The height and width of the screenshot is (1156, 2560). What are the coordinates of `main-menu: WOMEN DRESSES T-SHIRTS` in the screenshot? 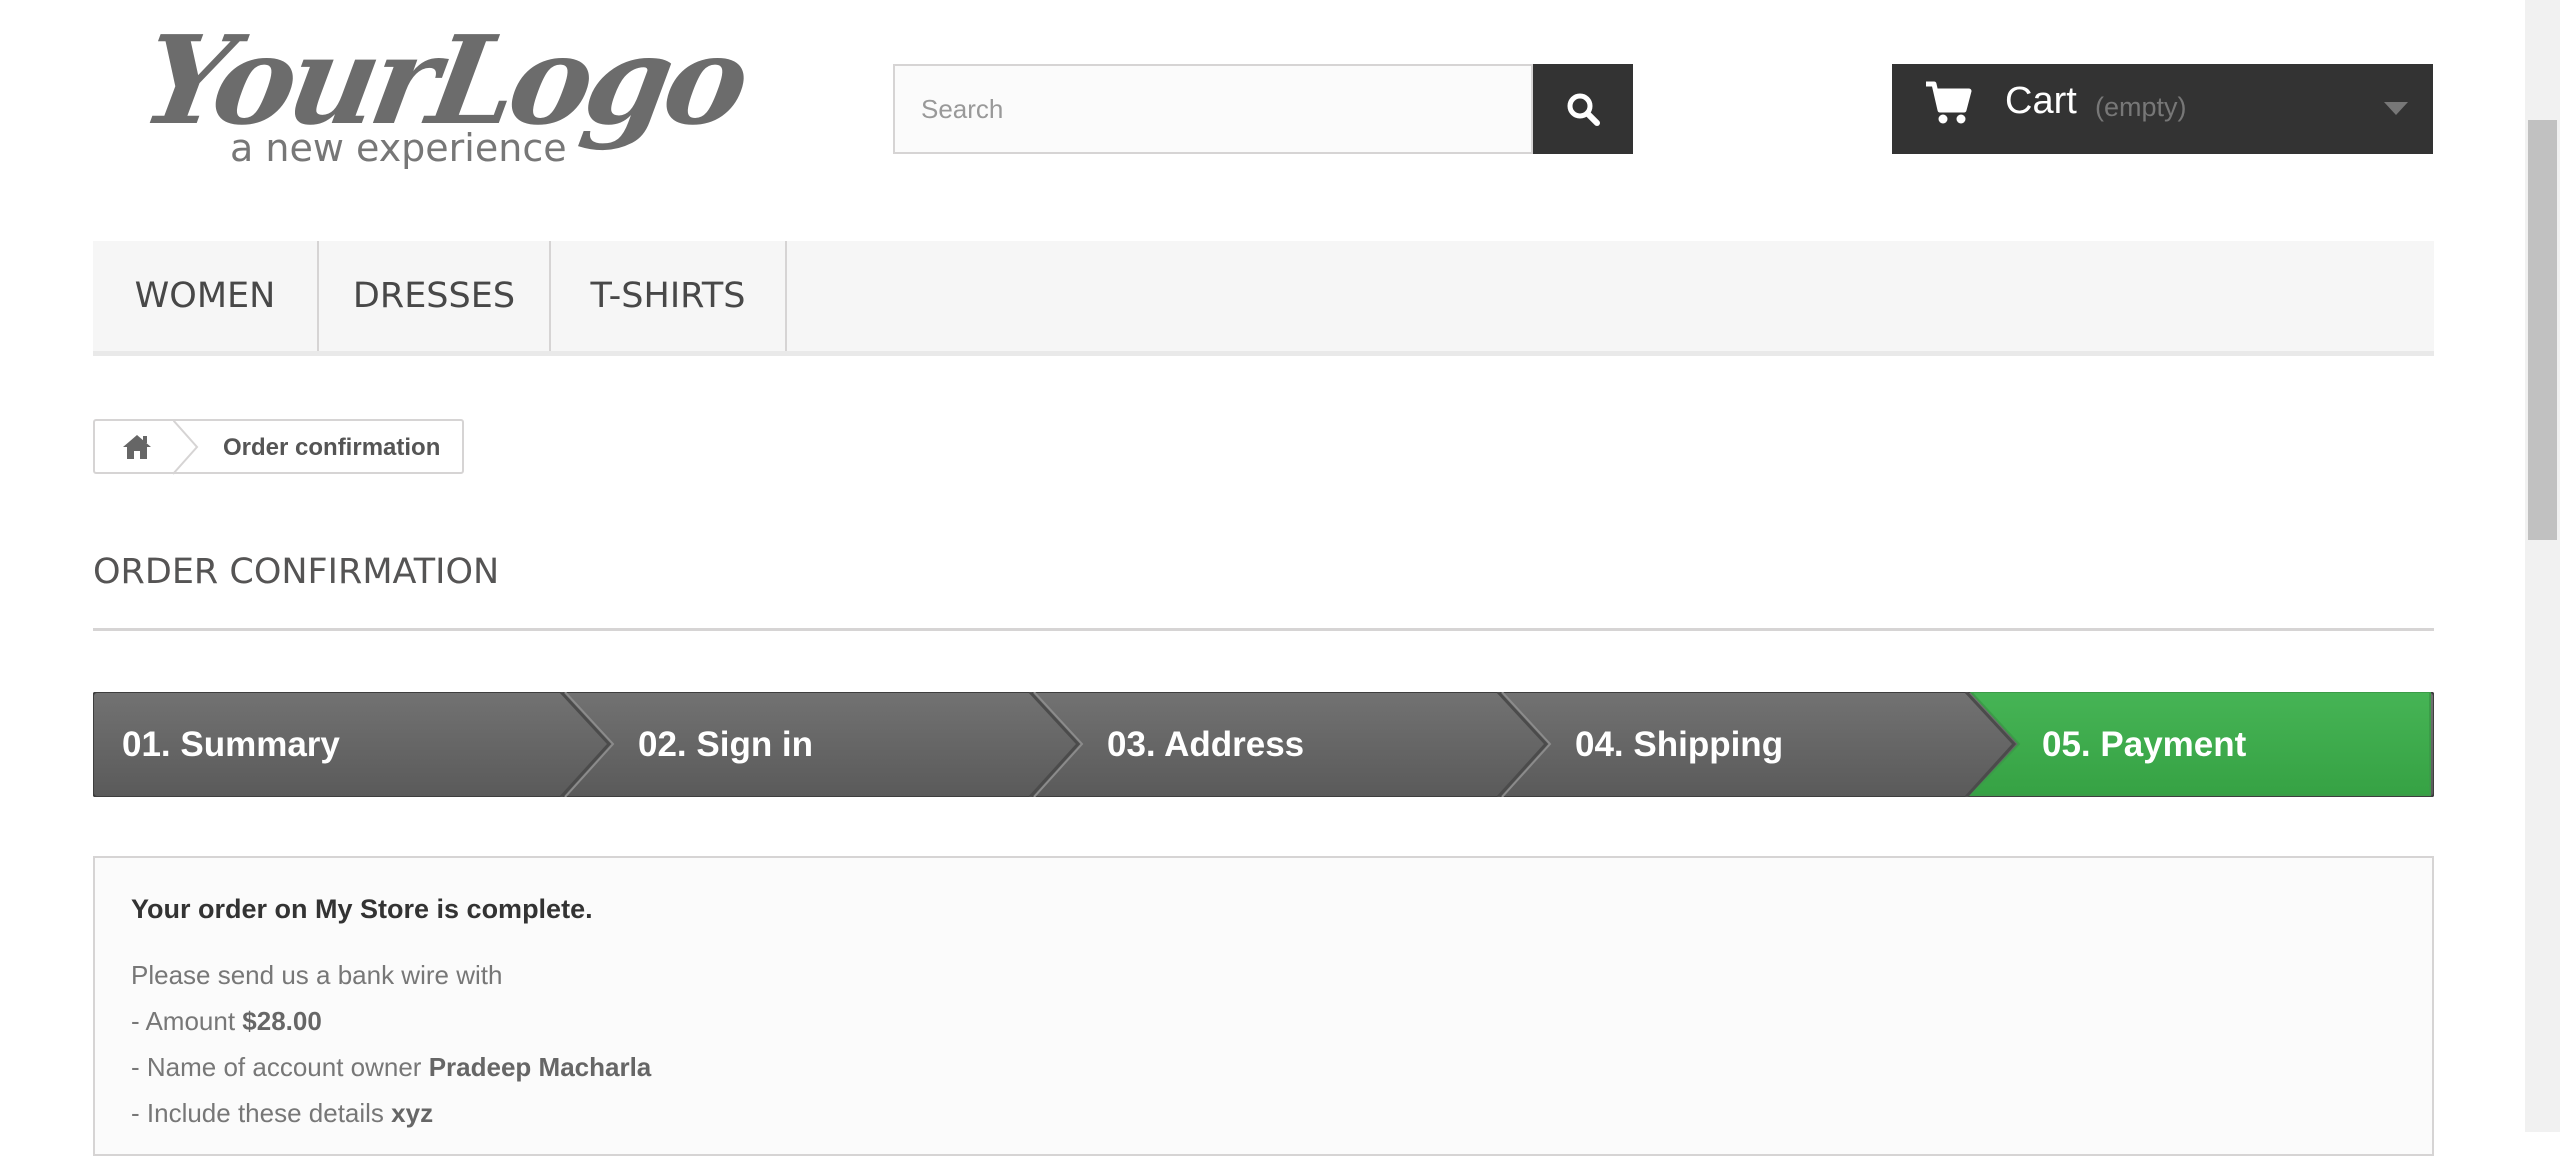 It's located at (1263, 298).